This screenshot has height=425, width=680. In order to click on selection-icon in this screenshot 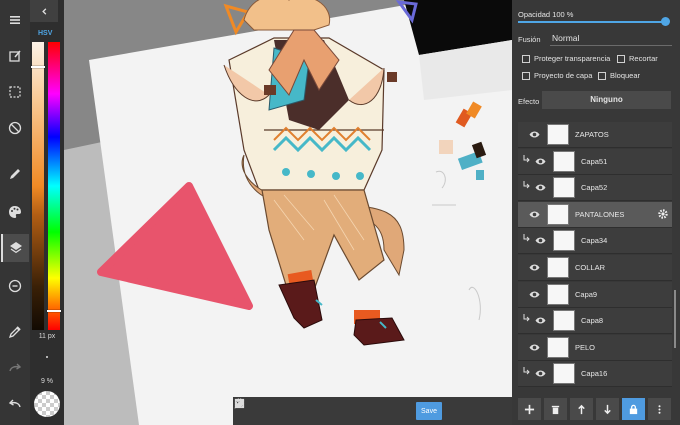, I will do `click(15, 92)`.